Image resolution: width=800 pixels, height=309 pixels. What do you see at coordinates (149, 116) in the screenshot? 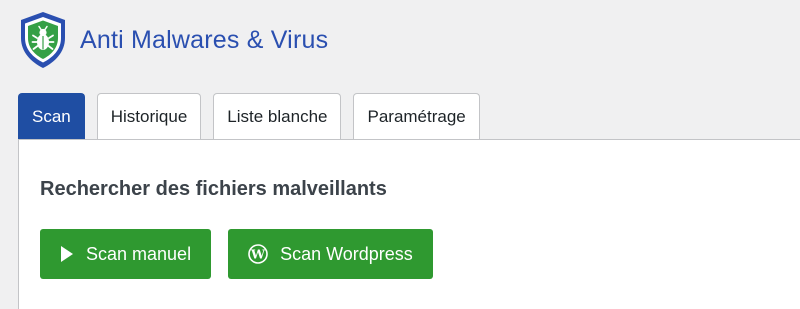
I see `tab-historique: Historique` at bounding box center [149, 116].